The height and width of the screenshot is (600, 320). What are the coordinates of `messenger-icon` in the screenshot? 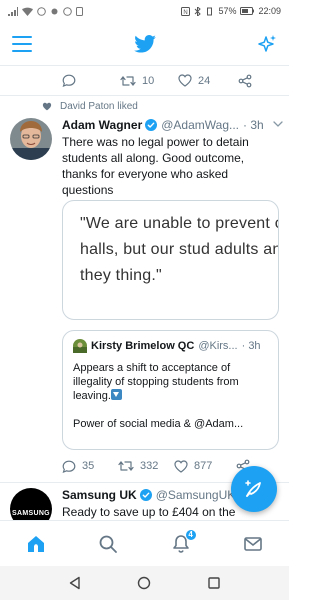 It's located at (67, 11).